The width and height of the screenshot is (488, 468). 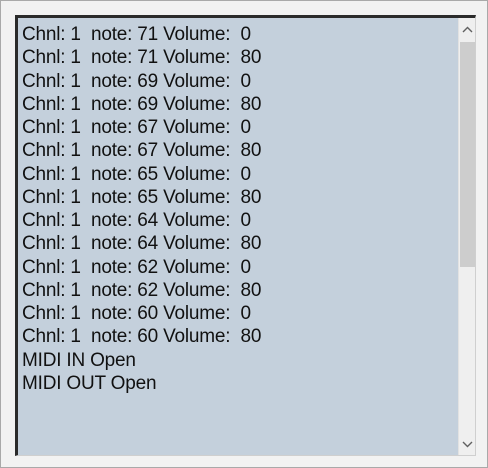 I want to click on log-line: Chnl: 1 note: 71 Volume: 80, so click(x=240, y=57).